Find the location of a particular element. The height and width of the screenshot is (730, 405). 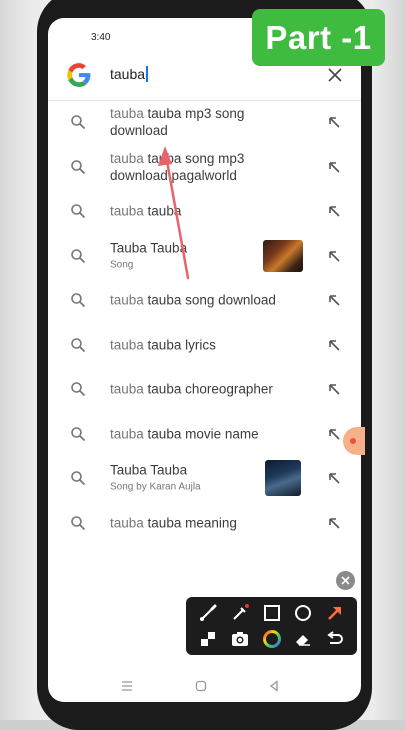

suggestion-item: tauba tauba song download is located at coordinates (204, 300).